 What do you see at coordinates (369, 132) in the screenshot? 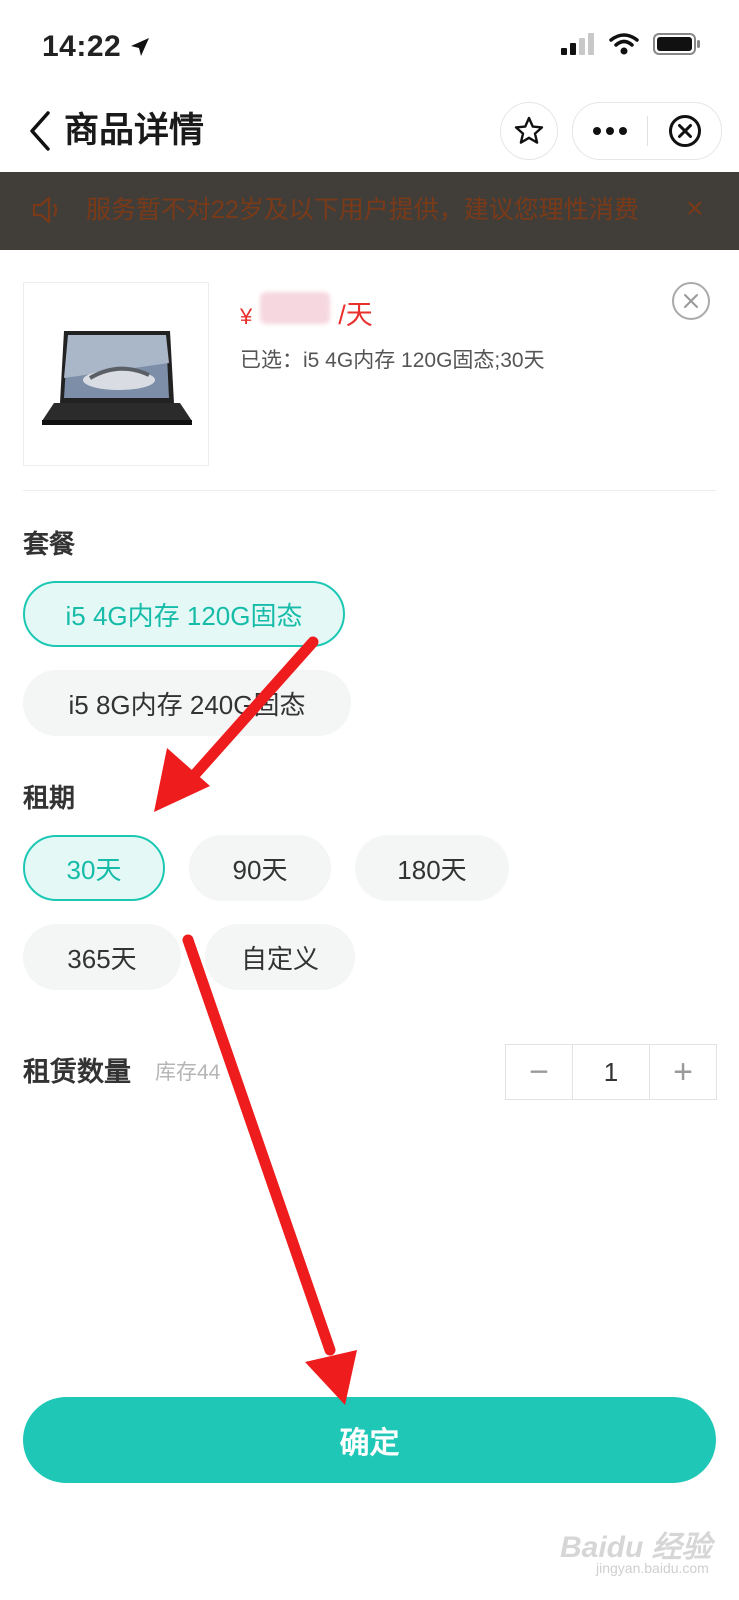
I see `nav-bar: 商品详情` at bounding box center [369, 132].